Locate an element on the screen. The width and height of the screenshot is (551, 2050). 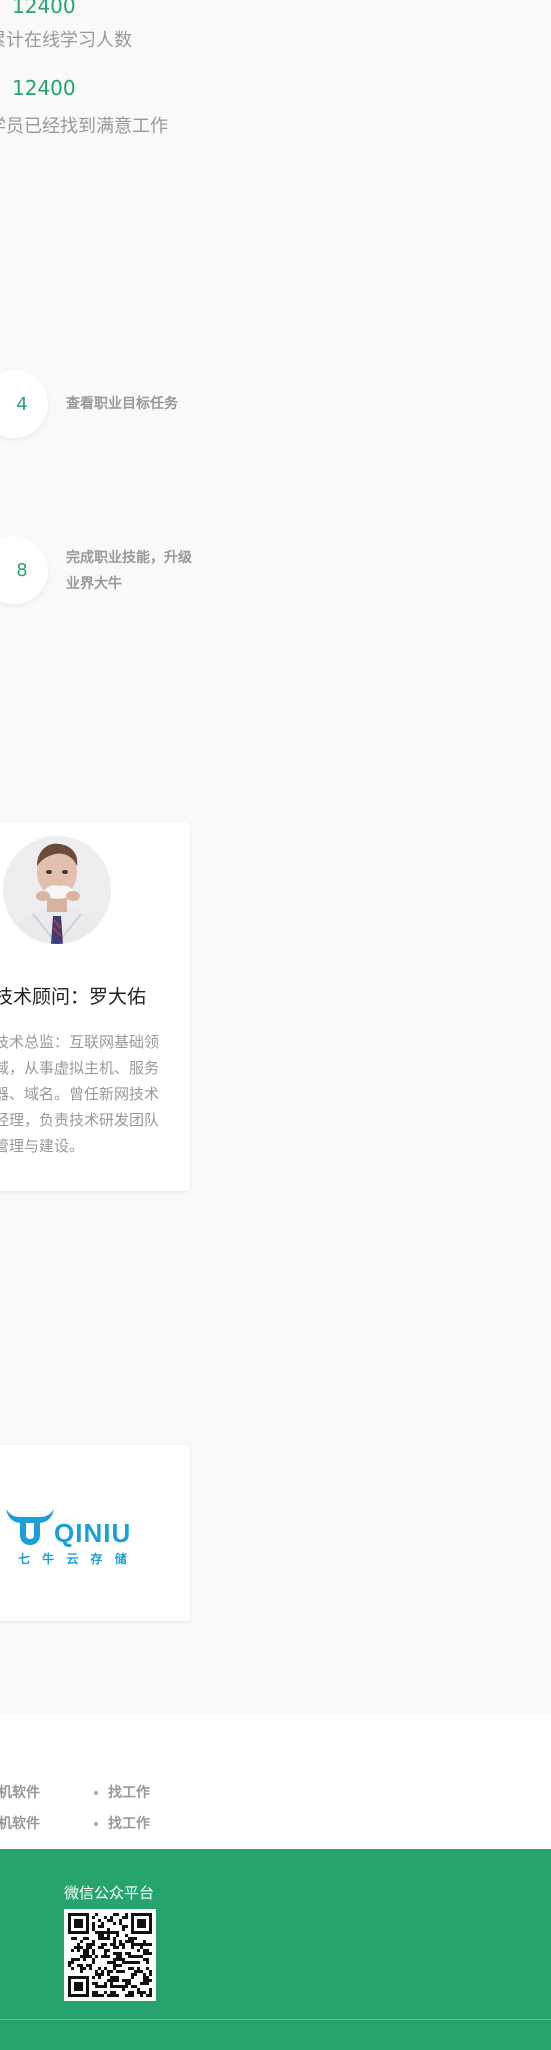
stat-number-employed: 12400 is located at coordinates (44, 88).